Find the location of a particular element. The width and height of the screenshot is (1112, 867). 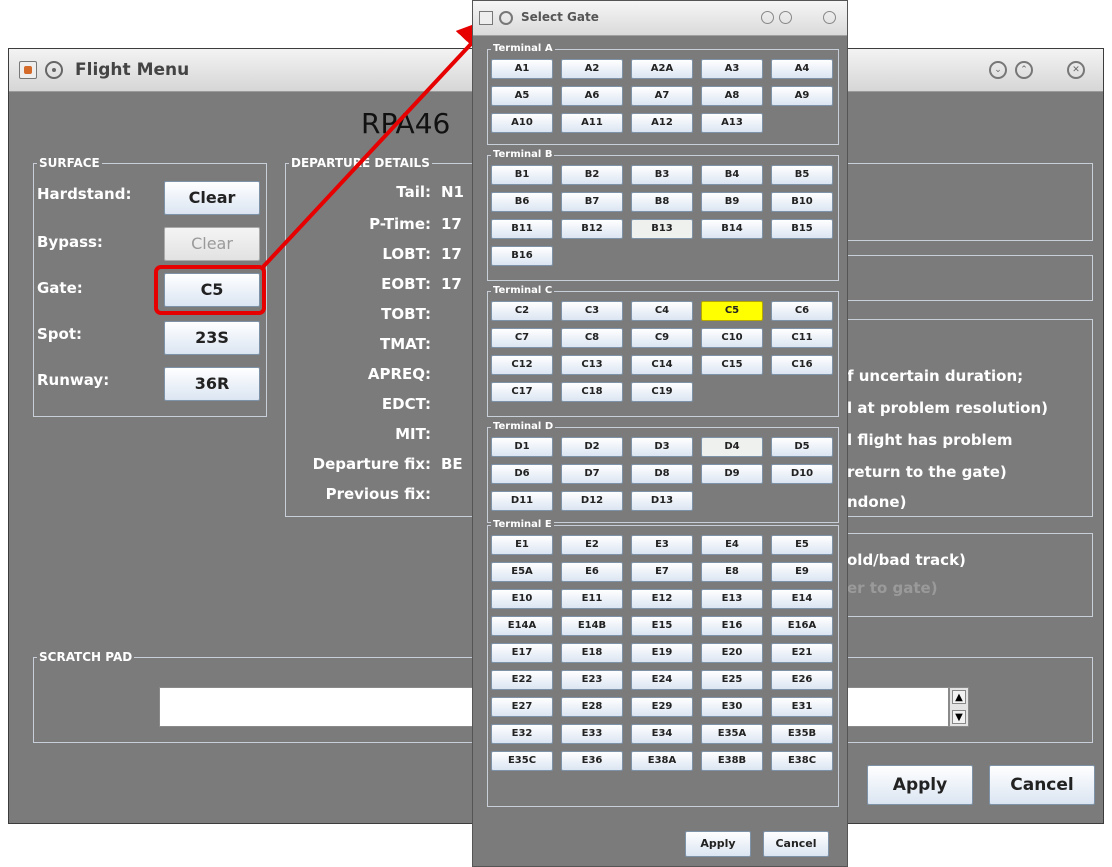

gate-button-a12: A12 is located at coordinates (662, 123).